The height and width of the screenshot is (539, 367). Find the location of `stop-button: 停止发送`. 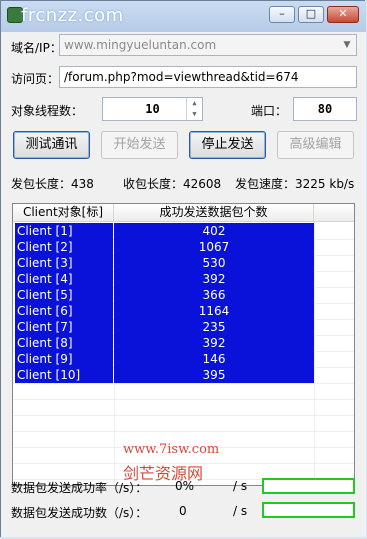

stop-button: 停止发送 is located at coordinates (227, 145).